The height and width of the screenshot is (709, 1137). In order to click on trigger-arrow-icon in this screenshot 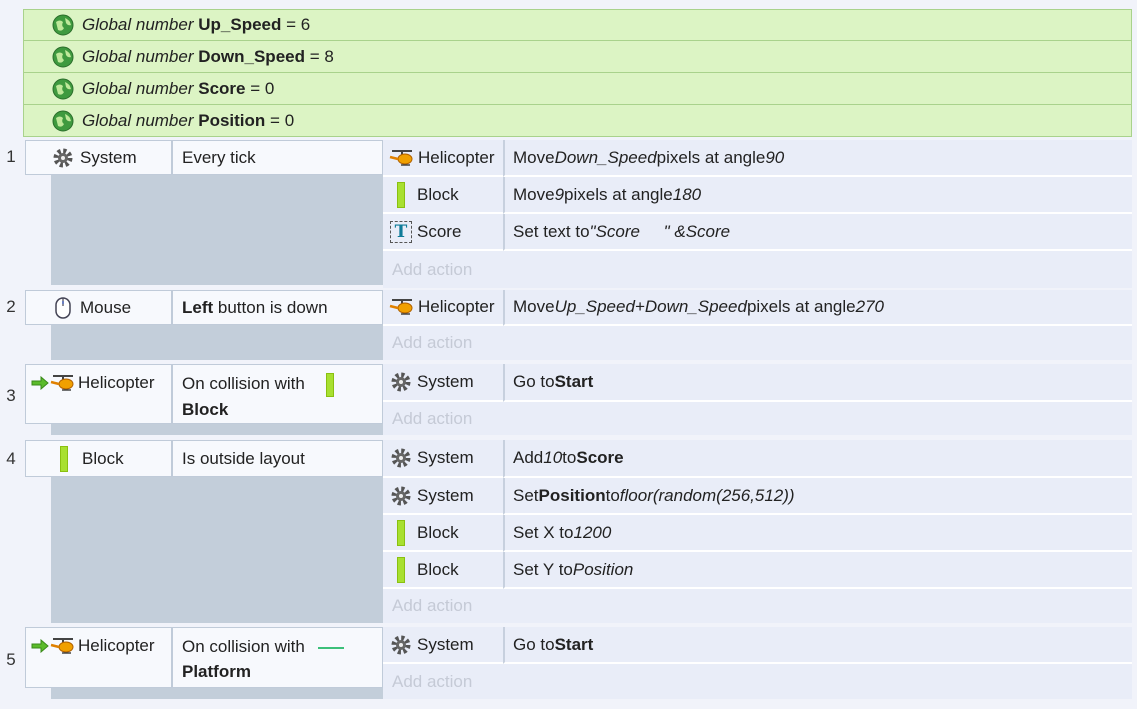, I will do `click(40, 646)`.